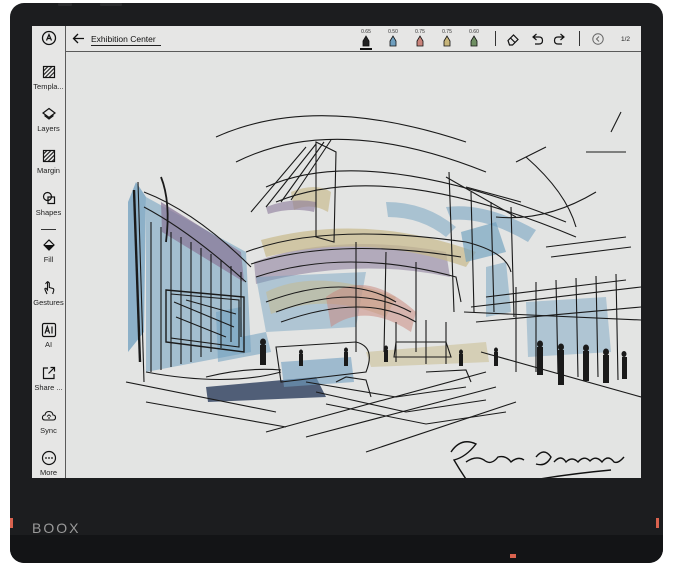 This screenshot has height=584, width=688. I want to click on pen-2: 0.50, so click(393, 38).